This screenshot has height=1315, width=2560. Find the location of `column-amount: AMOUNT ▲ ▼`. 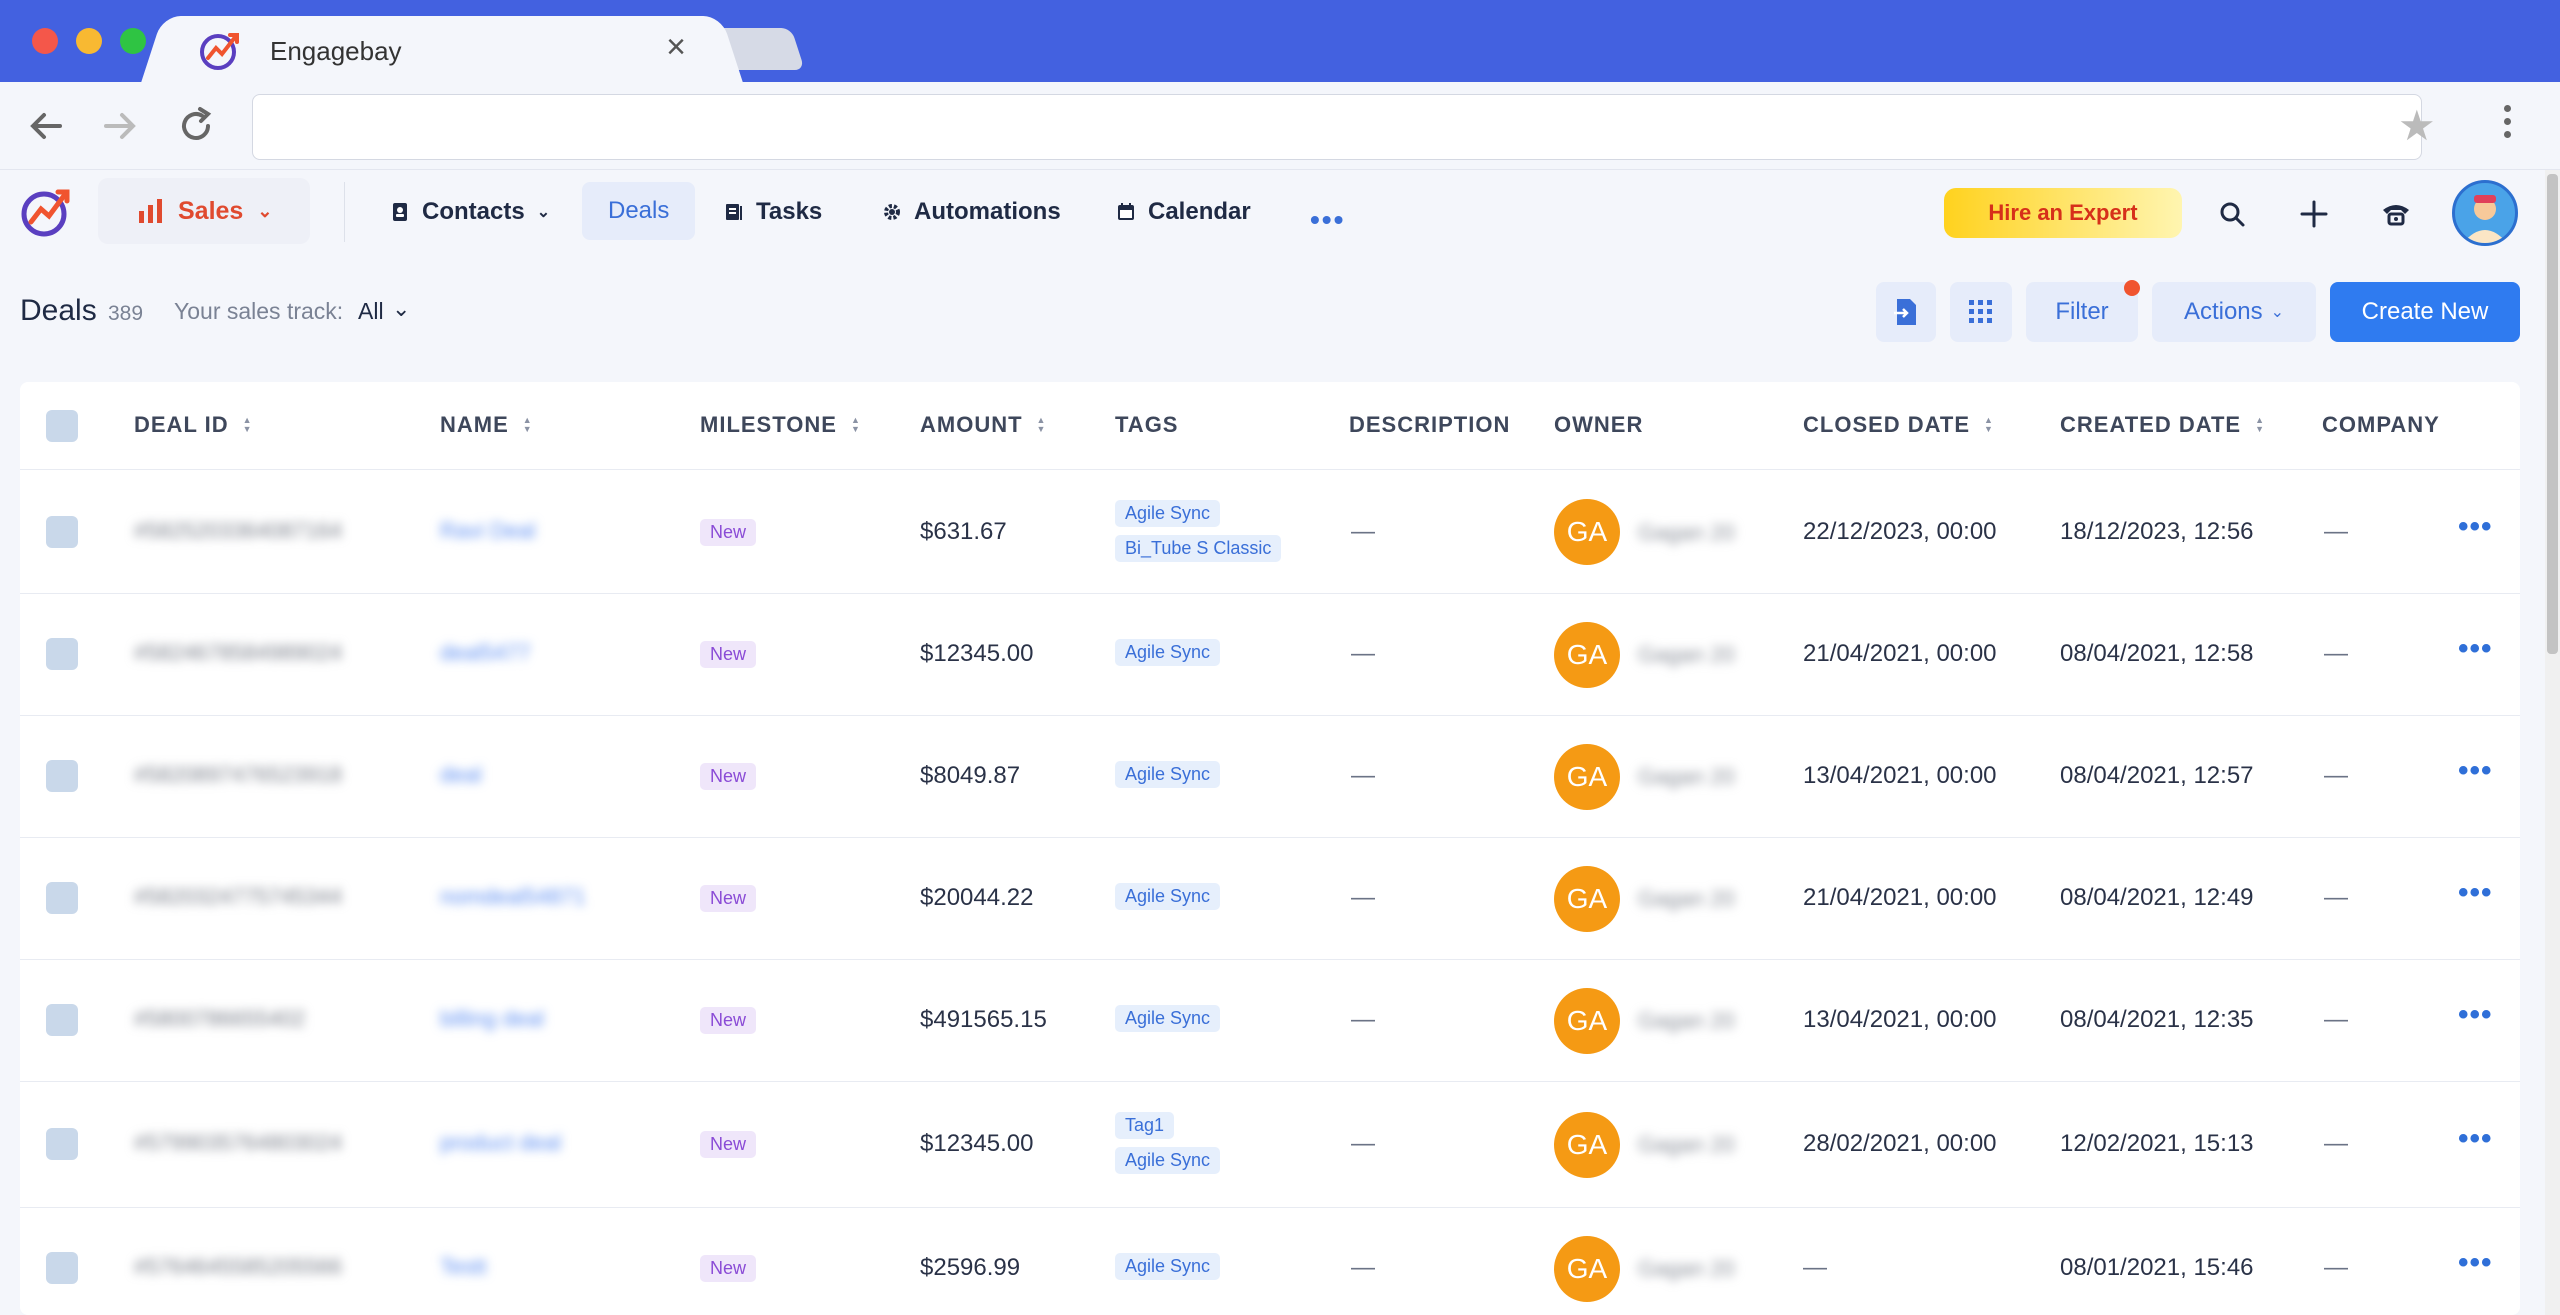

column-amount: AMOUNT ▲ ▼ is located at coordinates (983, 425).